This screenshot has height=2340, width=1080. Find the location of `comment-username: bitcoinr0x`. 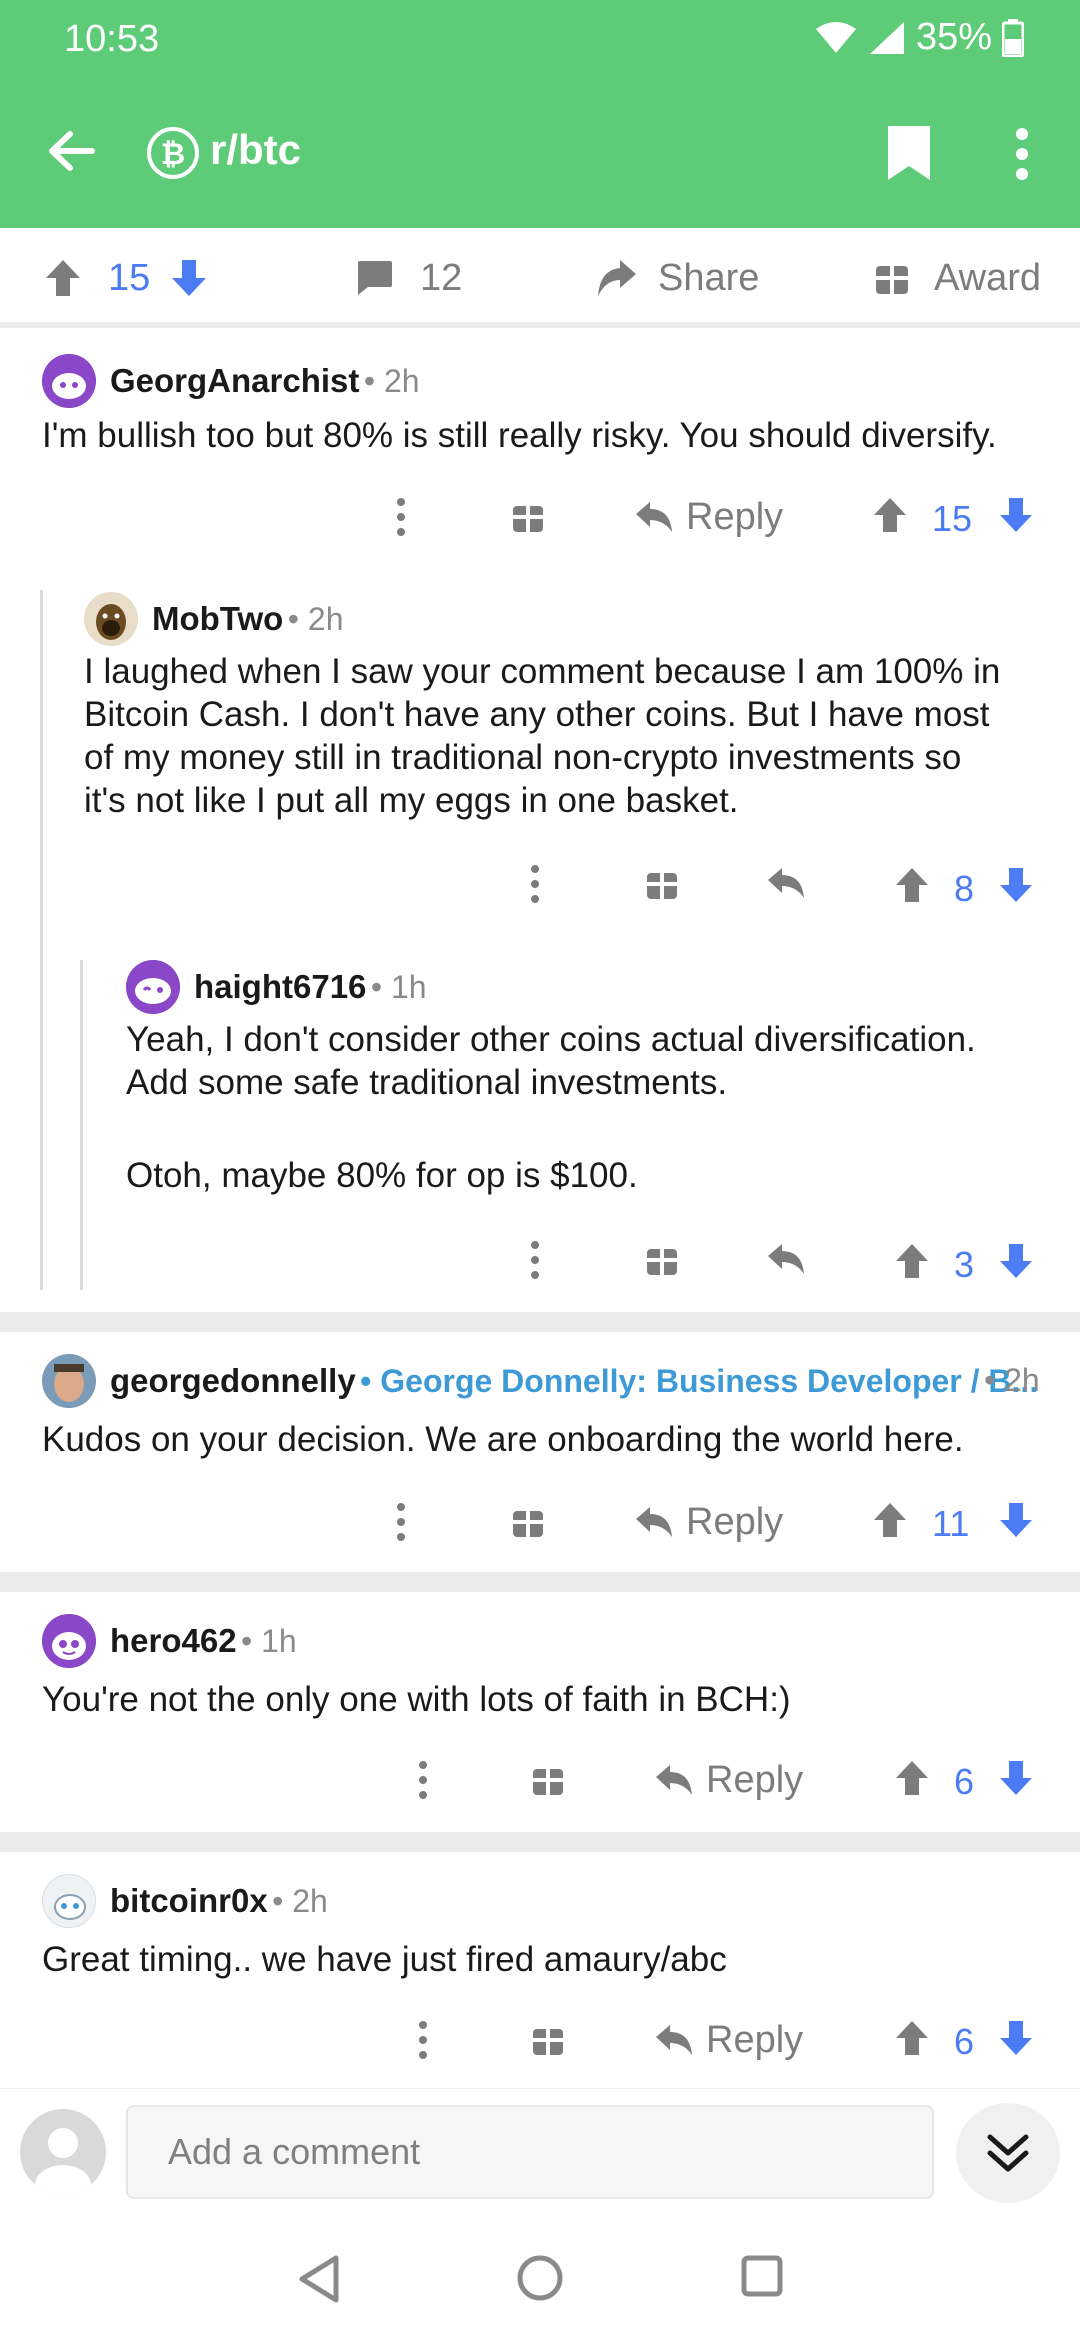

comment-username: bitcoinr0x is located at coordinates (189, 1900).